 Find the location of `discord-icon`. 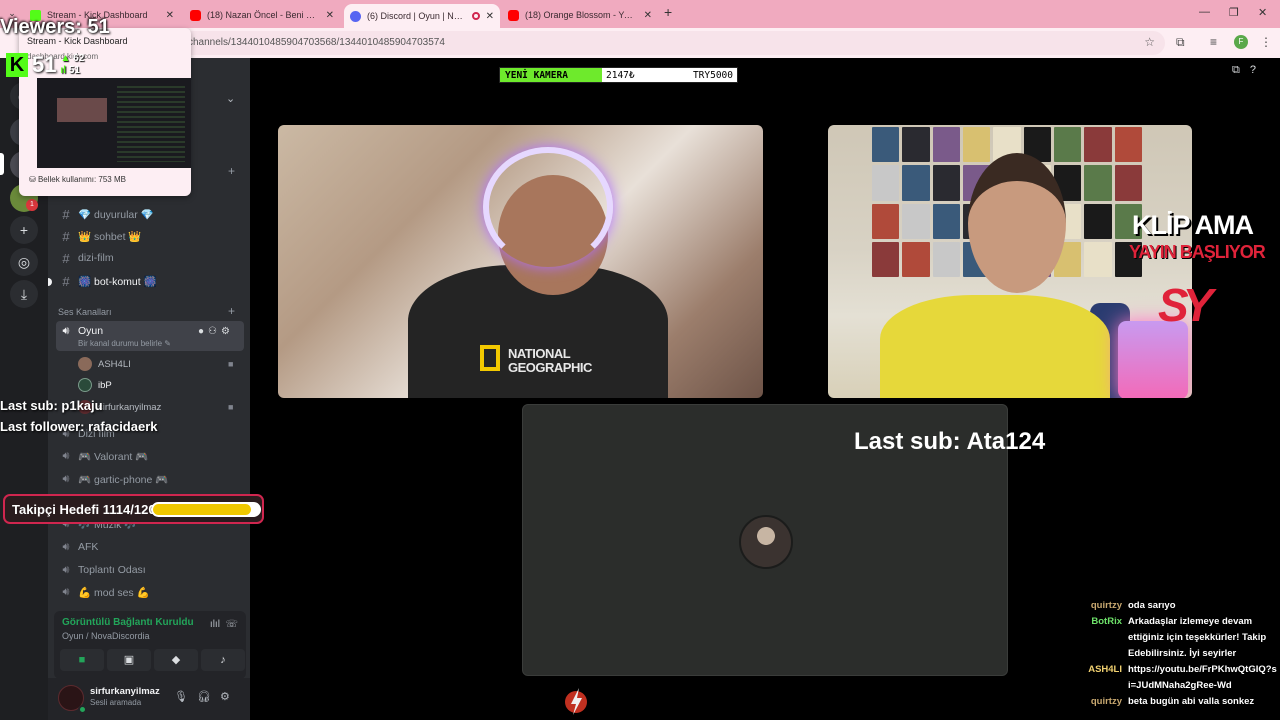

discord-icon is located at coordinates (355, 16).